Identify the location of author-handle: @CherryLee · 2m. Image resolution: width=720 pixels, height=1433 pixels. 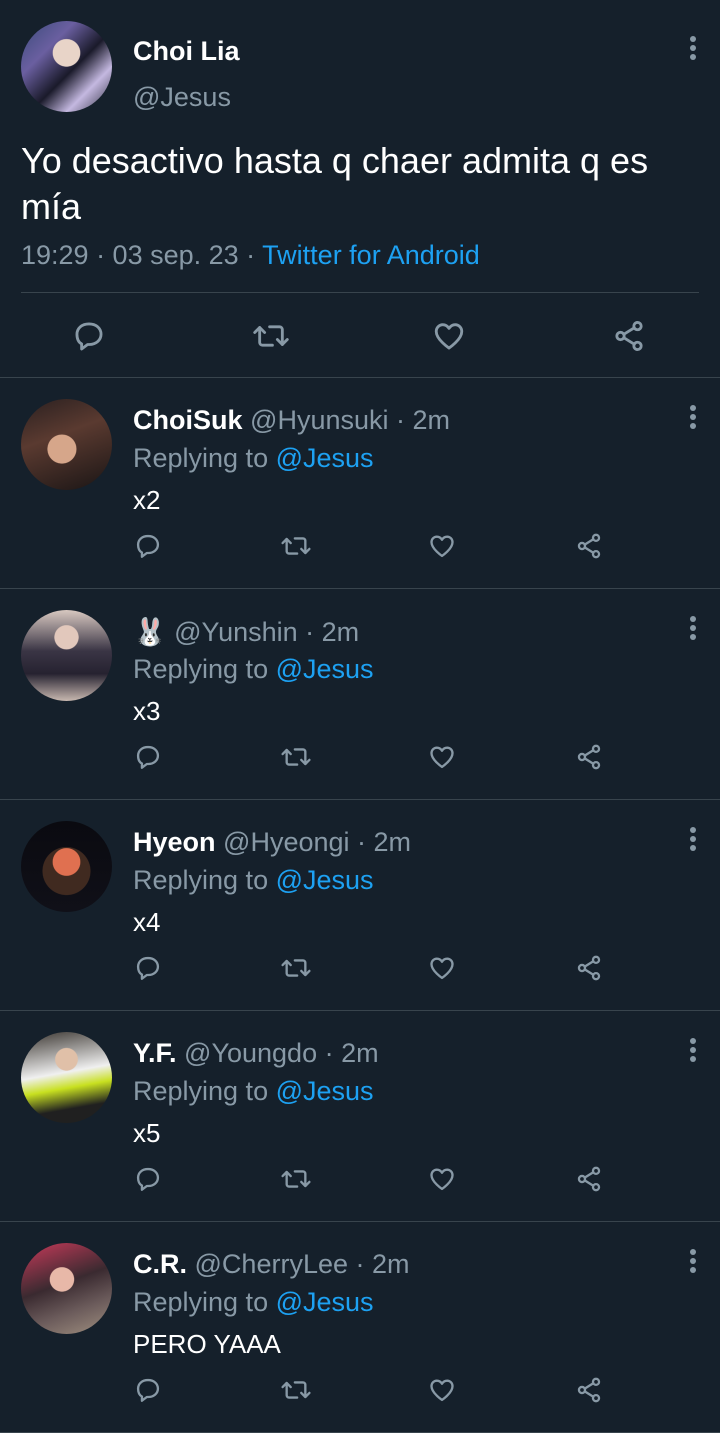
(302, 1264).